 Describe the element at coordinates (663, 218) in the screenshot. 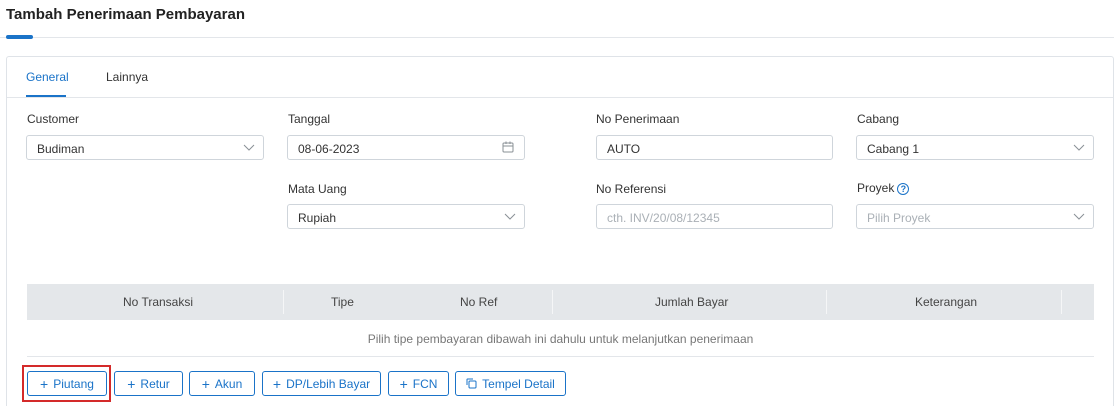

I see `no-referensi-placeholder: cth. INV/20/08/12345` at that location.